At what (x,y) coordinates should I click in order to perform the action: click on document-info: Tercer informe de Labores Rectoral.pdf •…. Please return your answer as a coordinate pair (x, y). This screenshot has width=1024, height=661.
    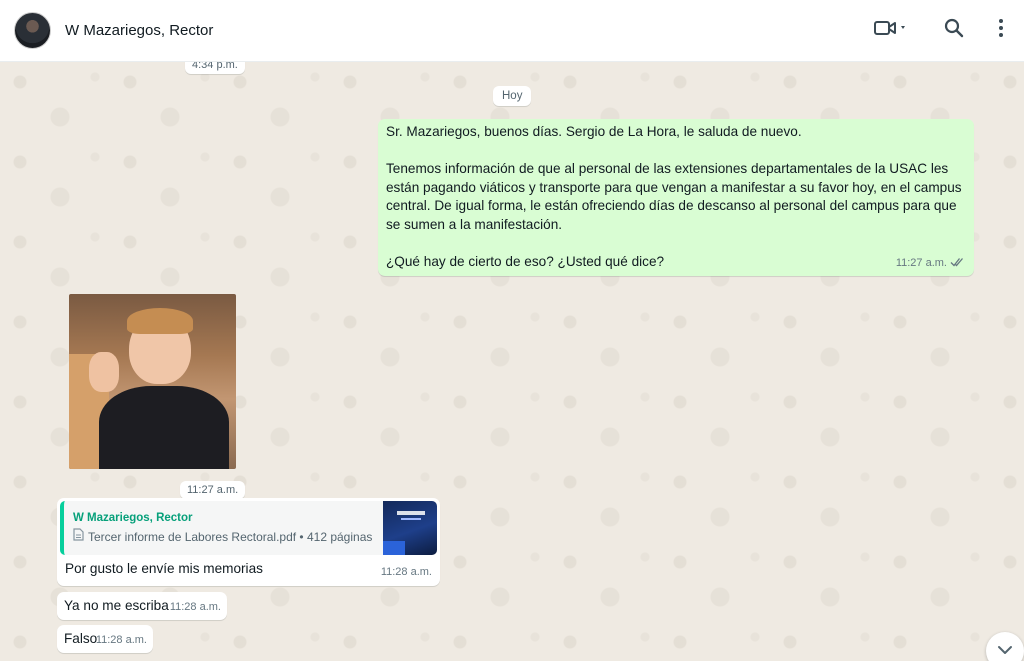
    Looking at the image, I should click on (222, 537).